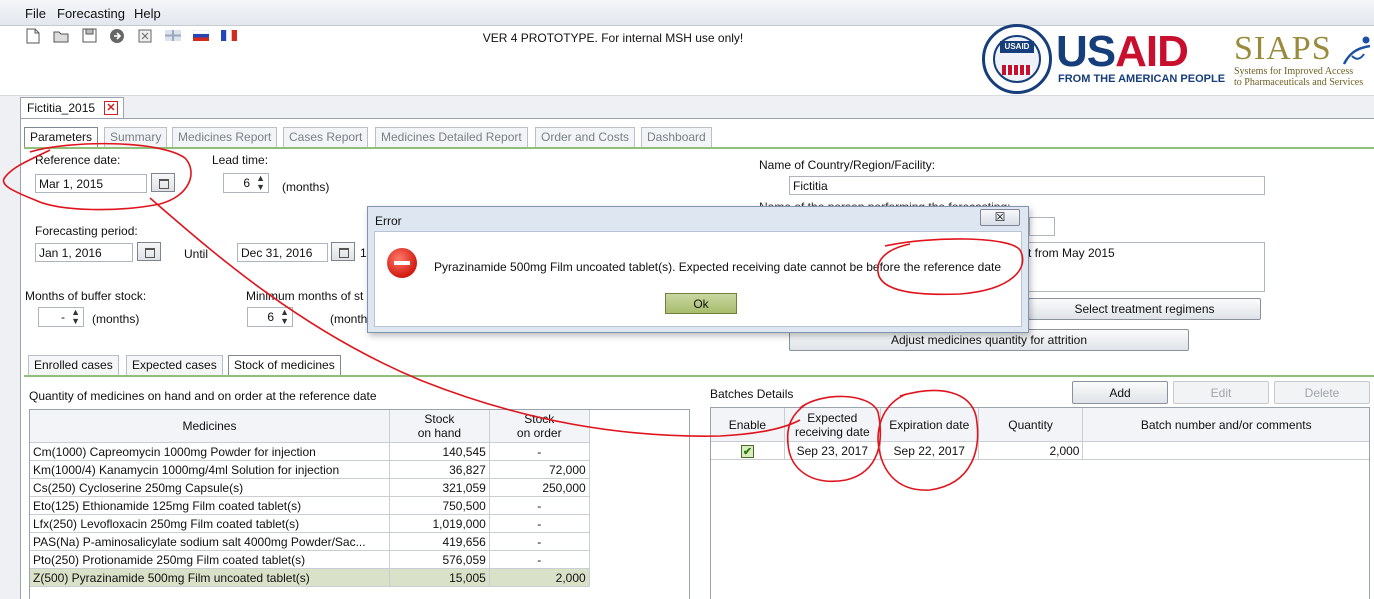  I want to click on country-label: Name of Country/Region/Facility:, so click(847, 165).